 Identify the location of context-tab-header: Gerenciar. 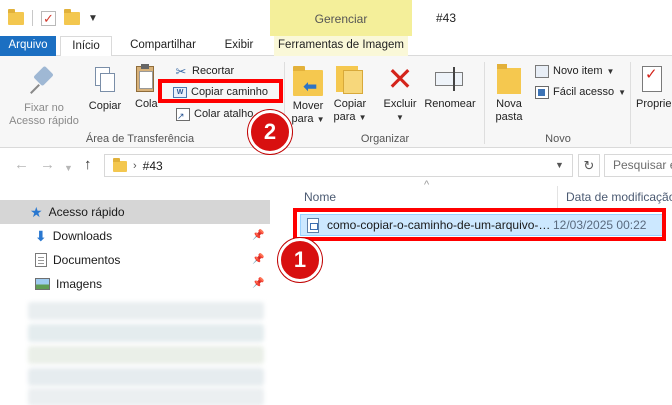
(341, 18).